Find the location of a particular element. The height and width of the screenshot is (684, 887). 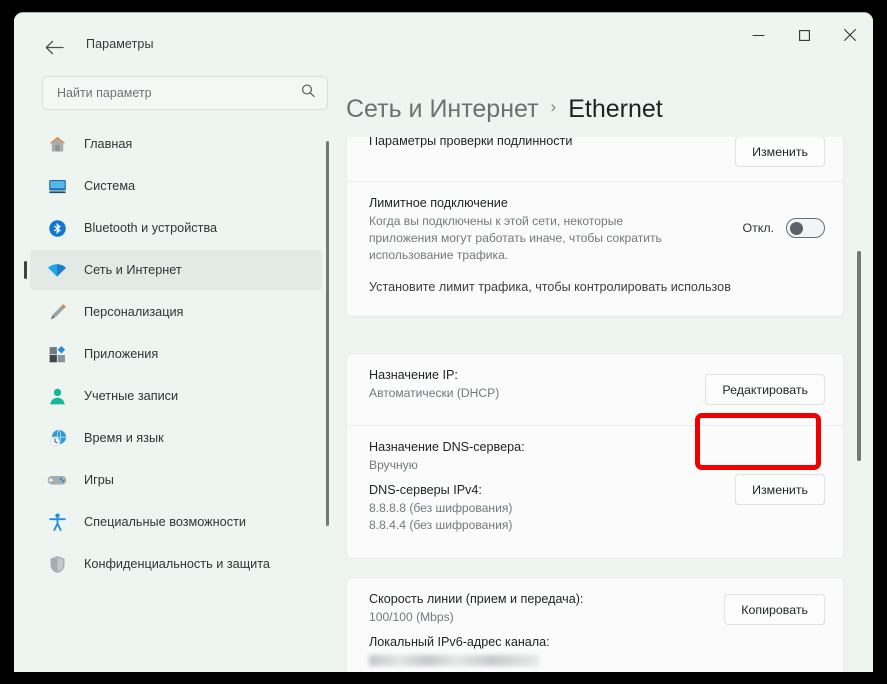

bluetooth-icon is located at coordinates (57, 228).